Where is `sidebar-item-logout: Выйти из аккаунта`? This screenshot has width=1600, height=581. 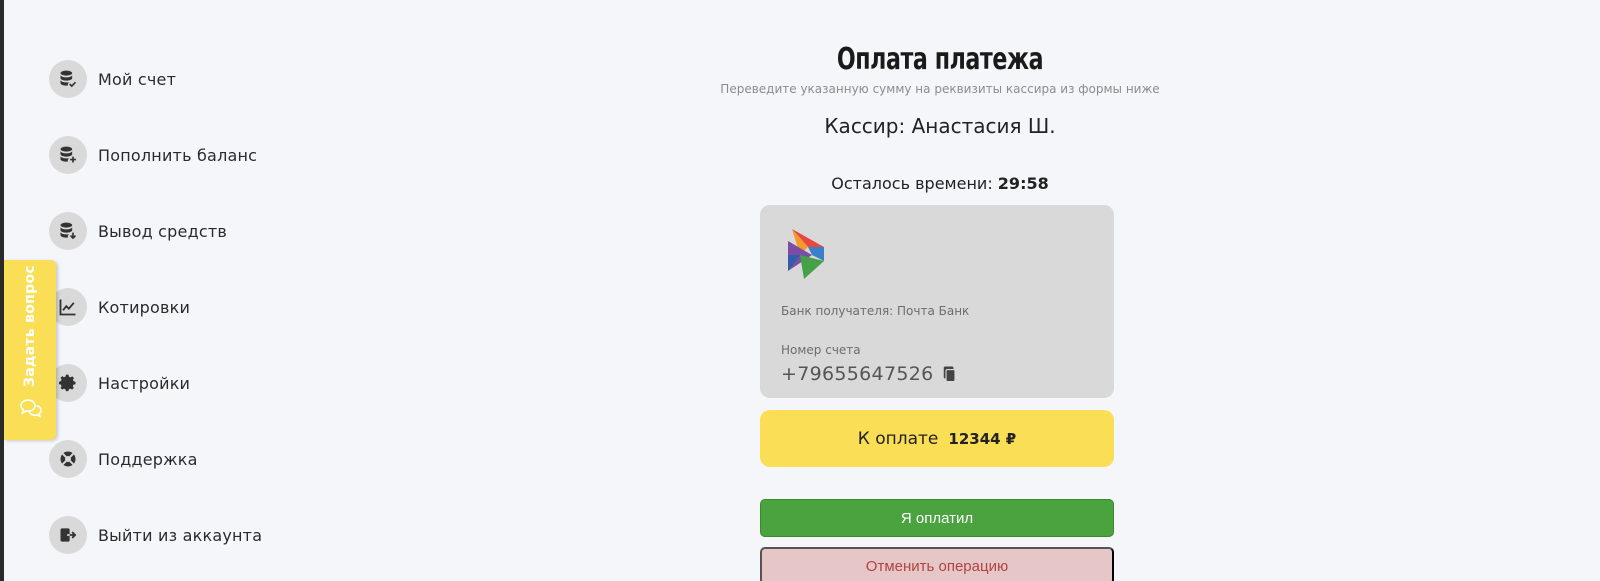
sidebar-item-logout: Выйти из аккаунта is located at coordinates (199, 535).